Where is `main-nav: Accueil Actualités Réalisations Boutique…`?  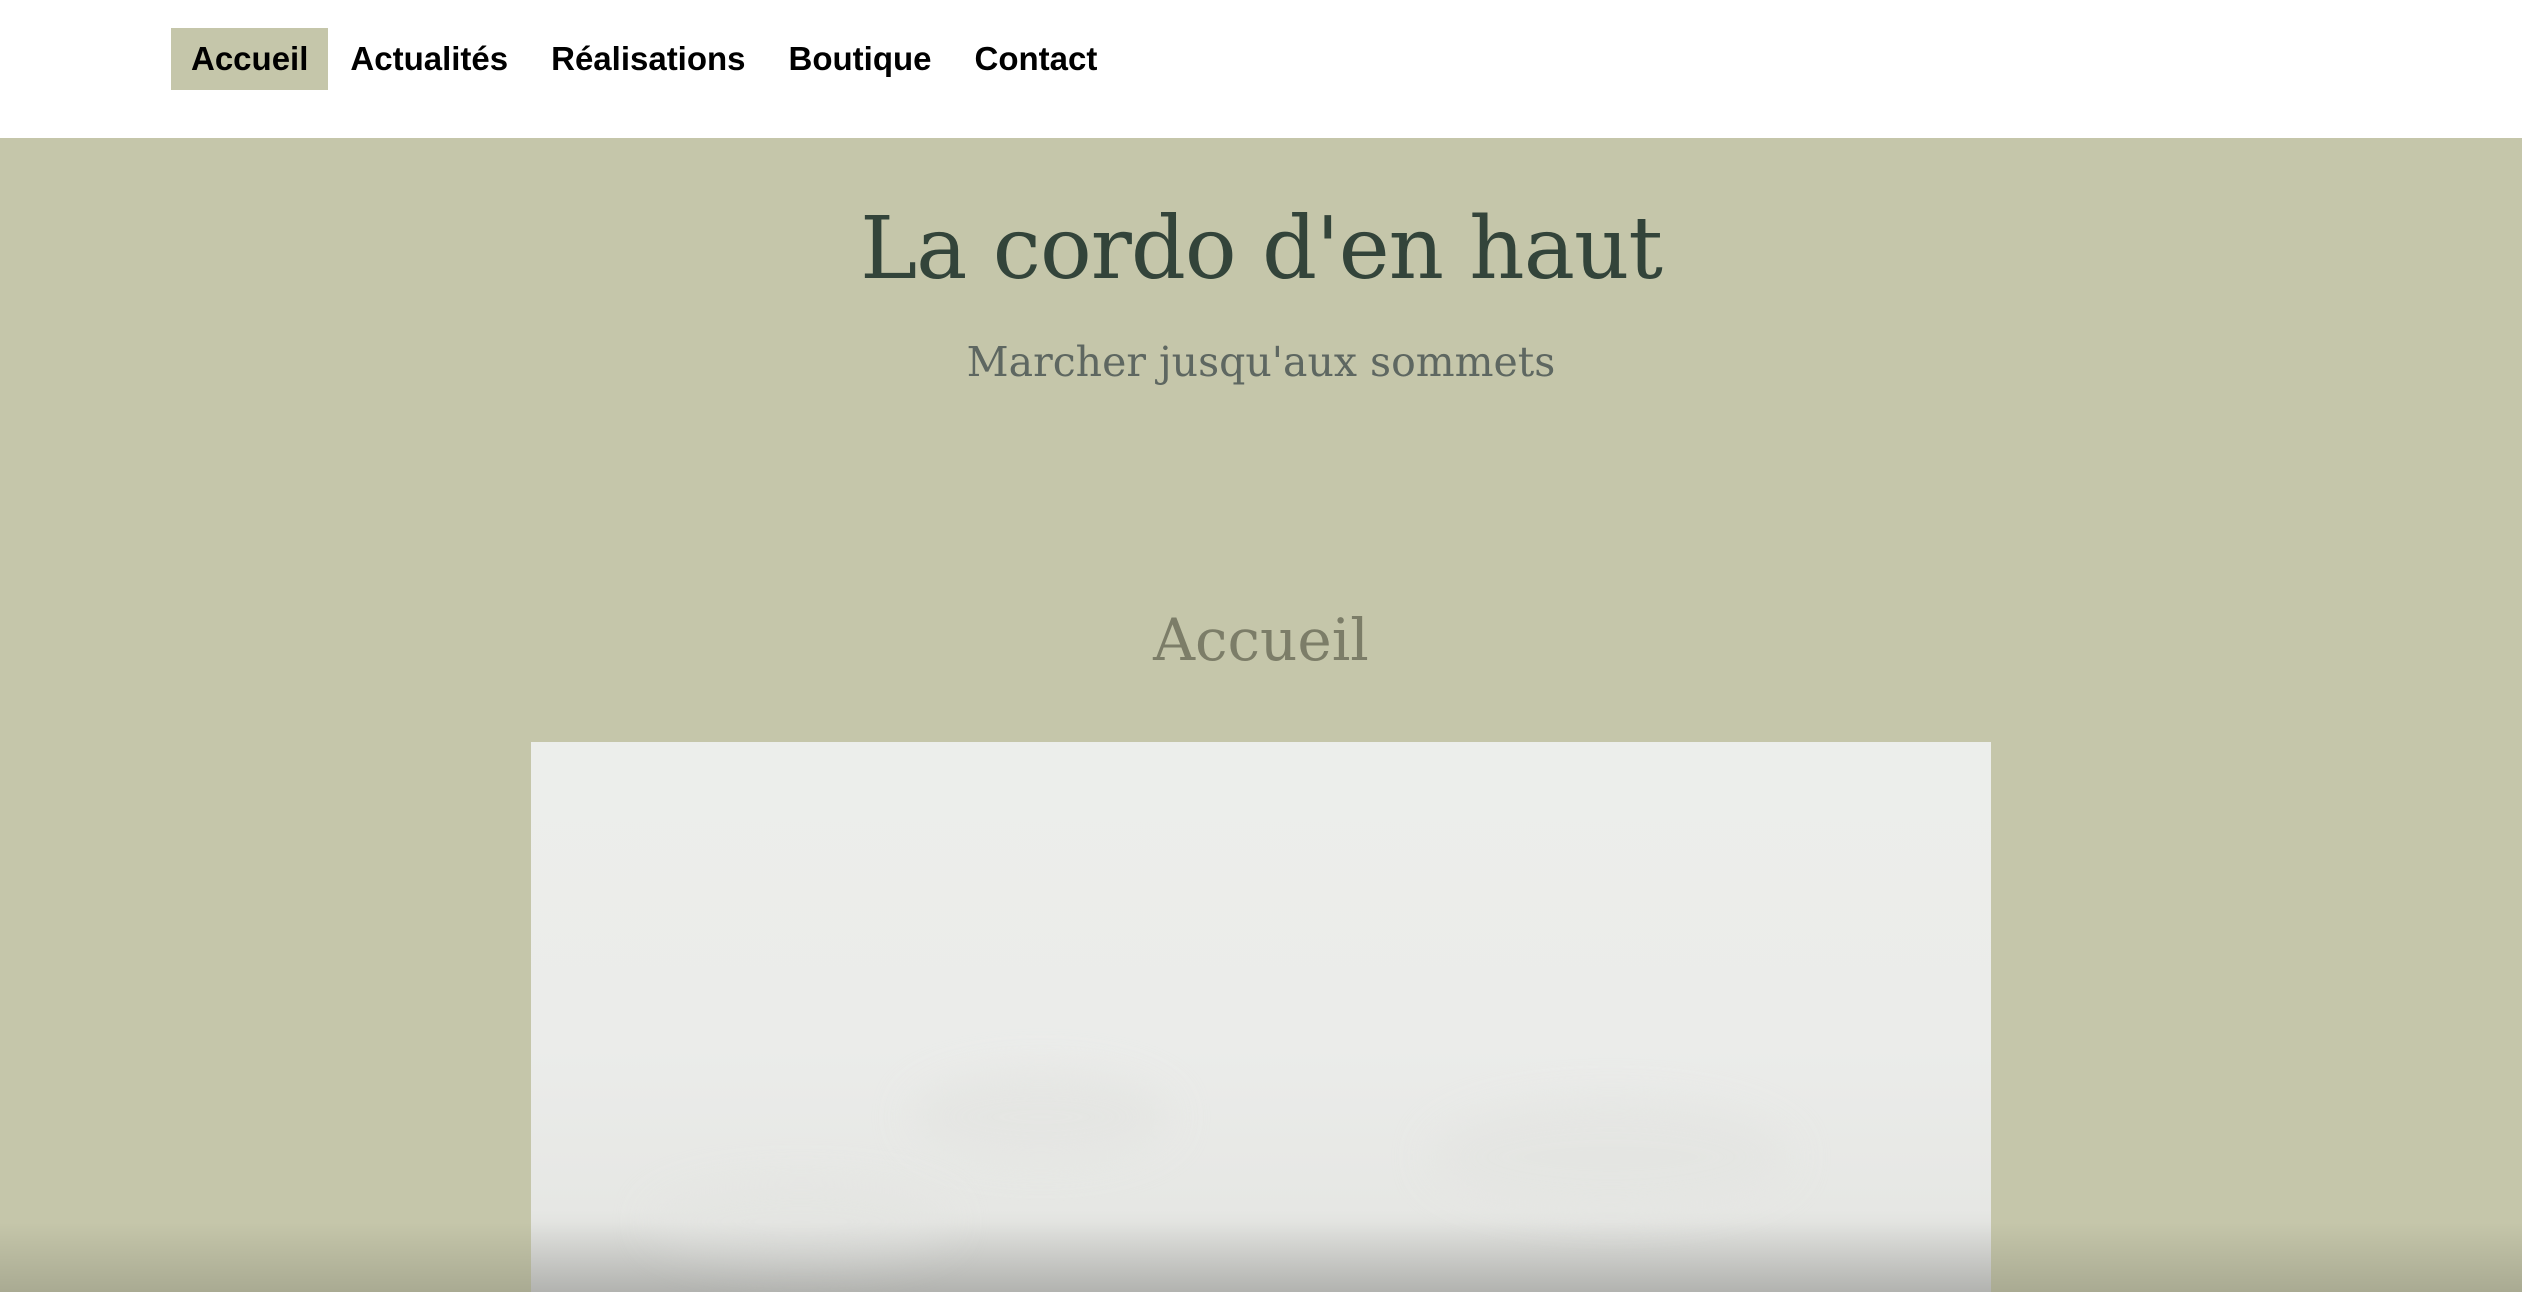 main-nav: Accueil Actualités Réalisations Boutique… is located at coordinates (645, 59).